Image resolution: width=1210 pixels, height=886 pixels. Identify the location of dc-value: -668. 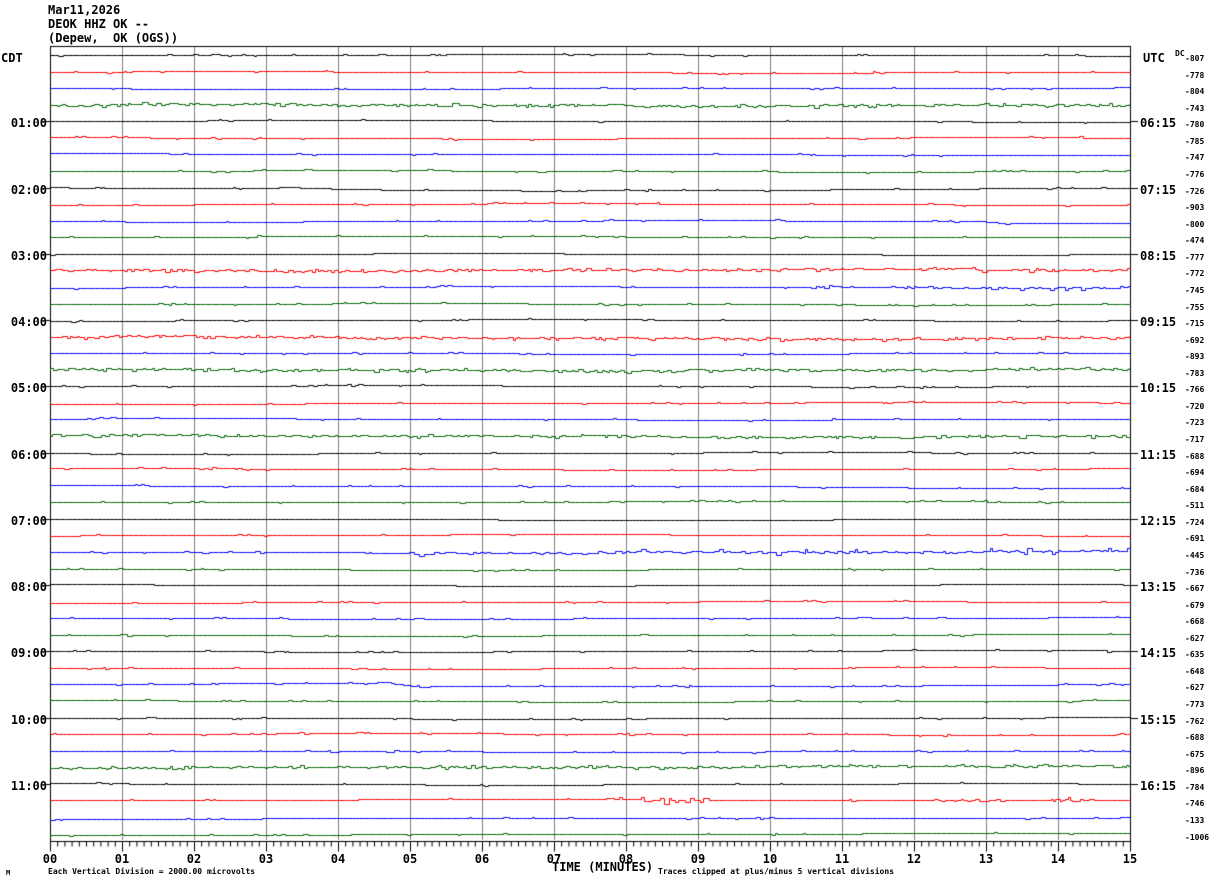
(1195, 621).